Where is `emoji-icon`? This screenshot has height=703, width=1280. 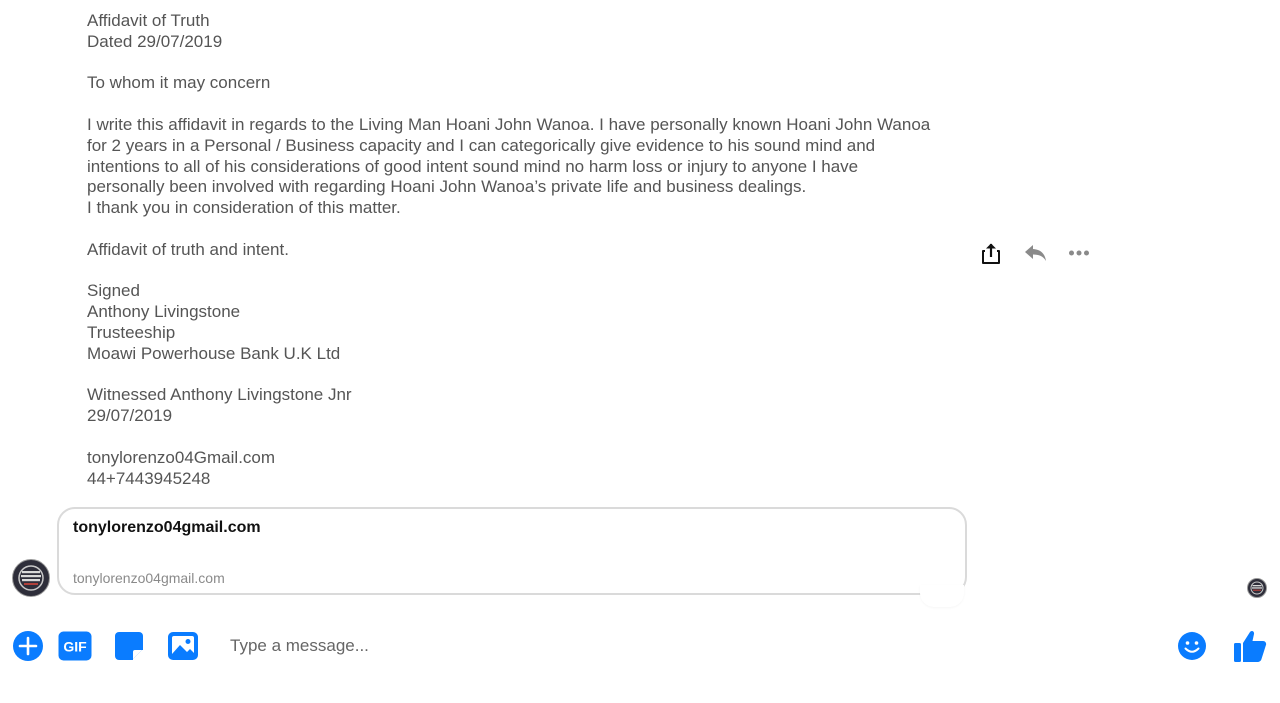
emoji-icon is located at coordinates (1192, 646).